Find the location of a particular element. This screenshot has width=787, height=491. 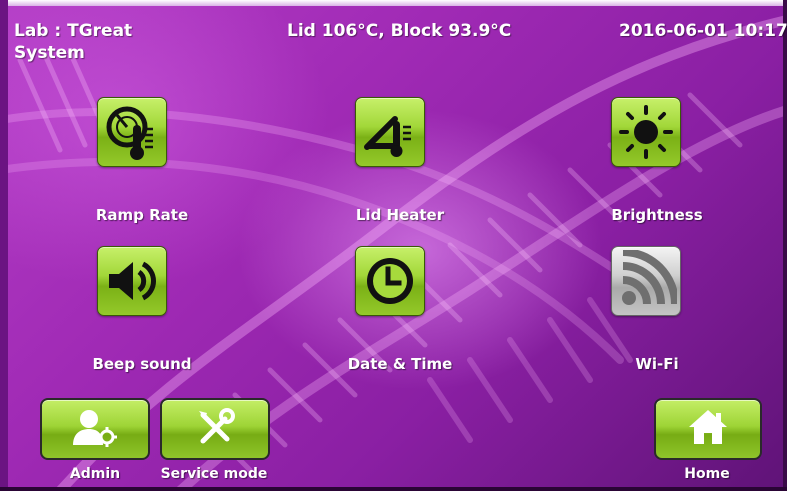

home-button is located at coordinates (708, 429).